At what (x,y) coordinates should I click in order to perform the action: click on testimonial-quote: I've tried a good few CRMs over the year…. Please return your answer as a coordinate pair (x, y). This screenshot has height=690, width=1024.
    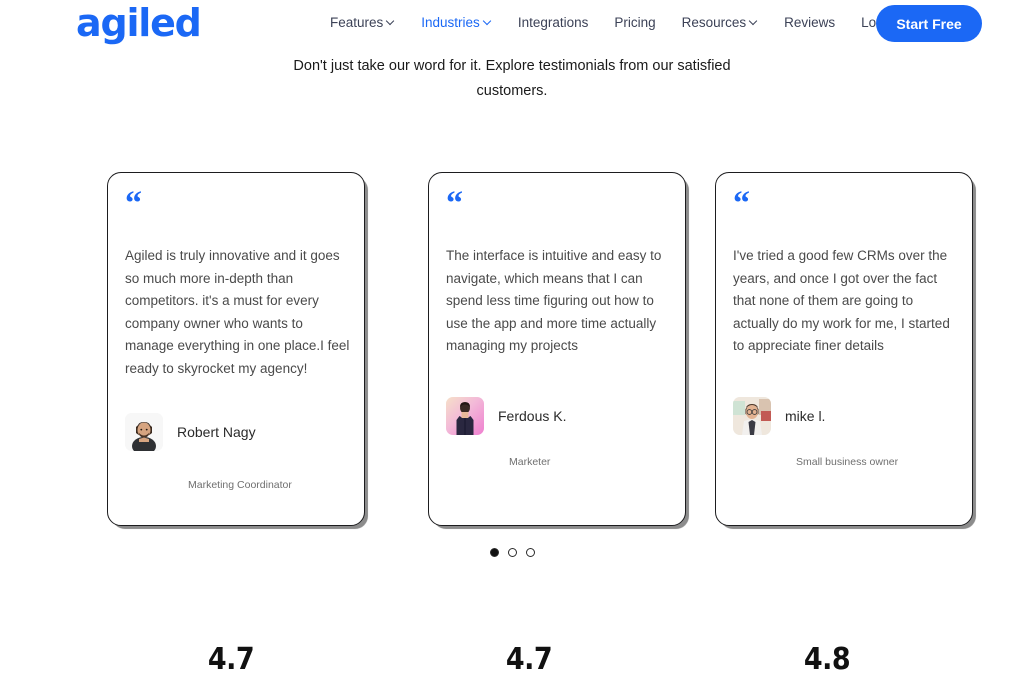
    Looking at the image, I should click on (841, 301).